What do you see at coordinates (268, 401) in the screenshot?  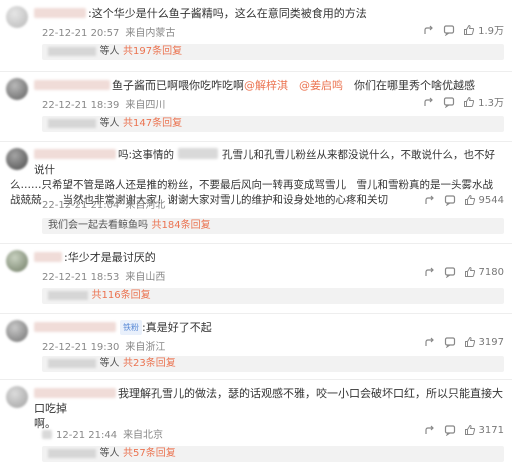 I see `comment-line: 我理解孔雪儿的做法，瑟的话观感不雅，咬一小口会破坏口红，所以只能直接大口吃掉` at bounding box center [268, 401].